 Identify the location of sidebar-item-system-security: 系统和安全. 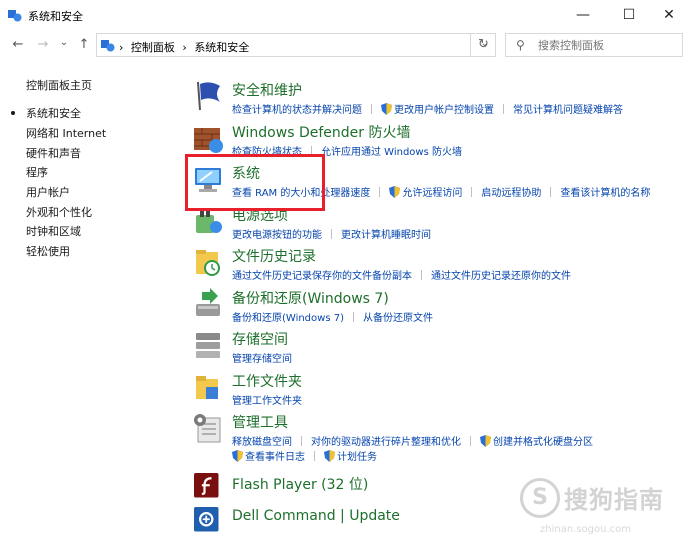
(53, 113).